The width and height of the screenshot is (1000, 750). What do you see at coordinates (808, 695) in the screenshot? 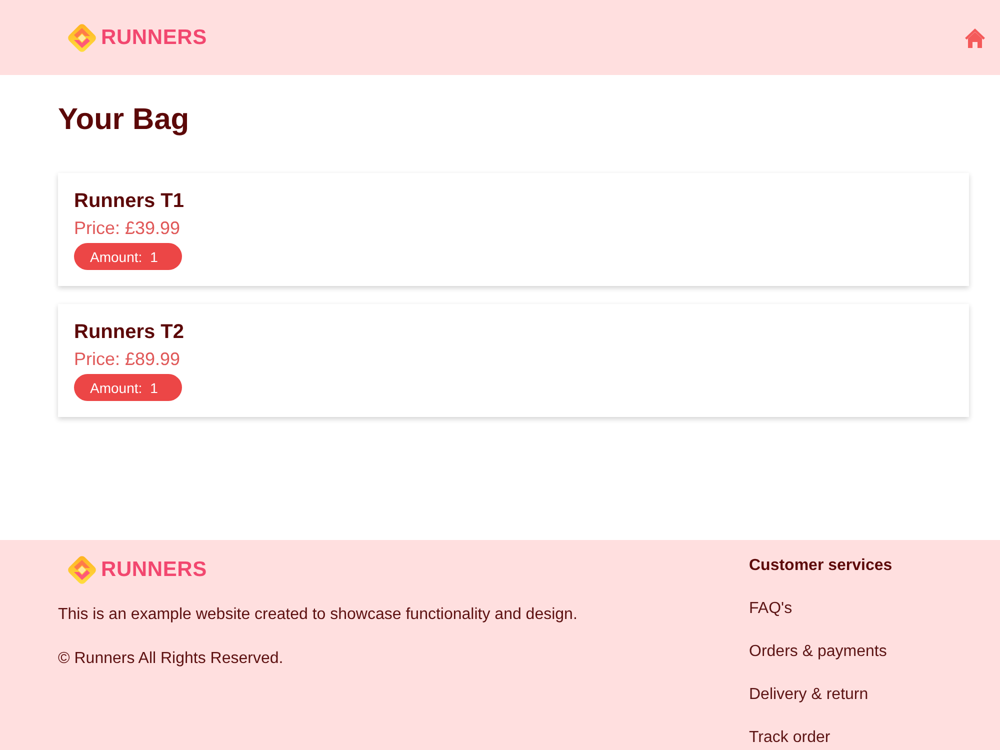
I see `footer-link: Delivery & return` at bounding box center [808, 695].